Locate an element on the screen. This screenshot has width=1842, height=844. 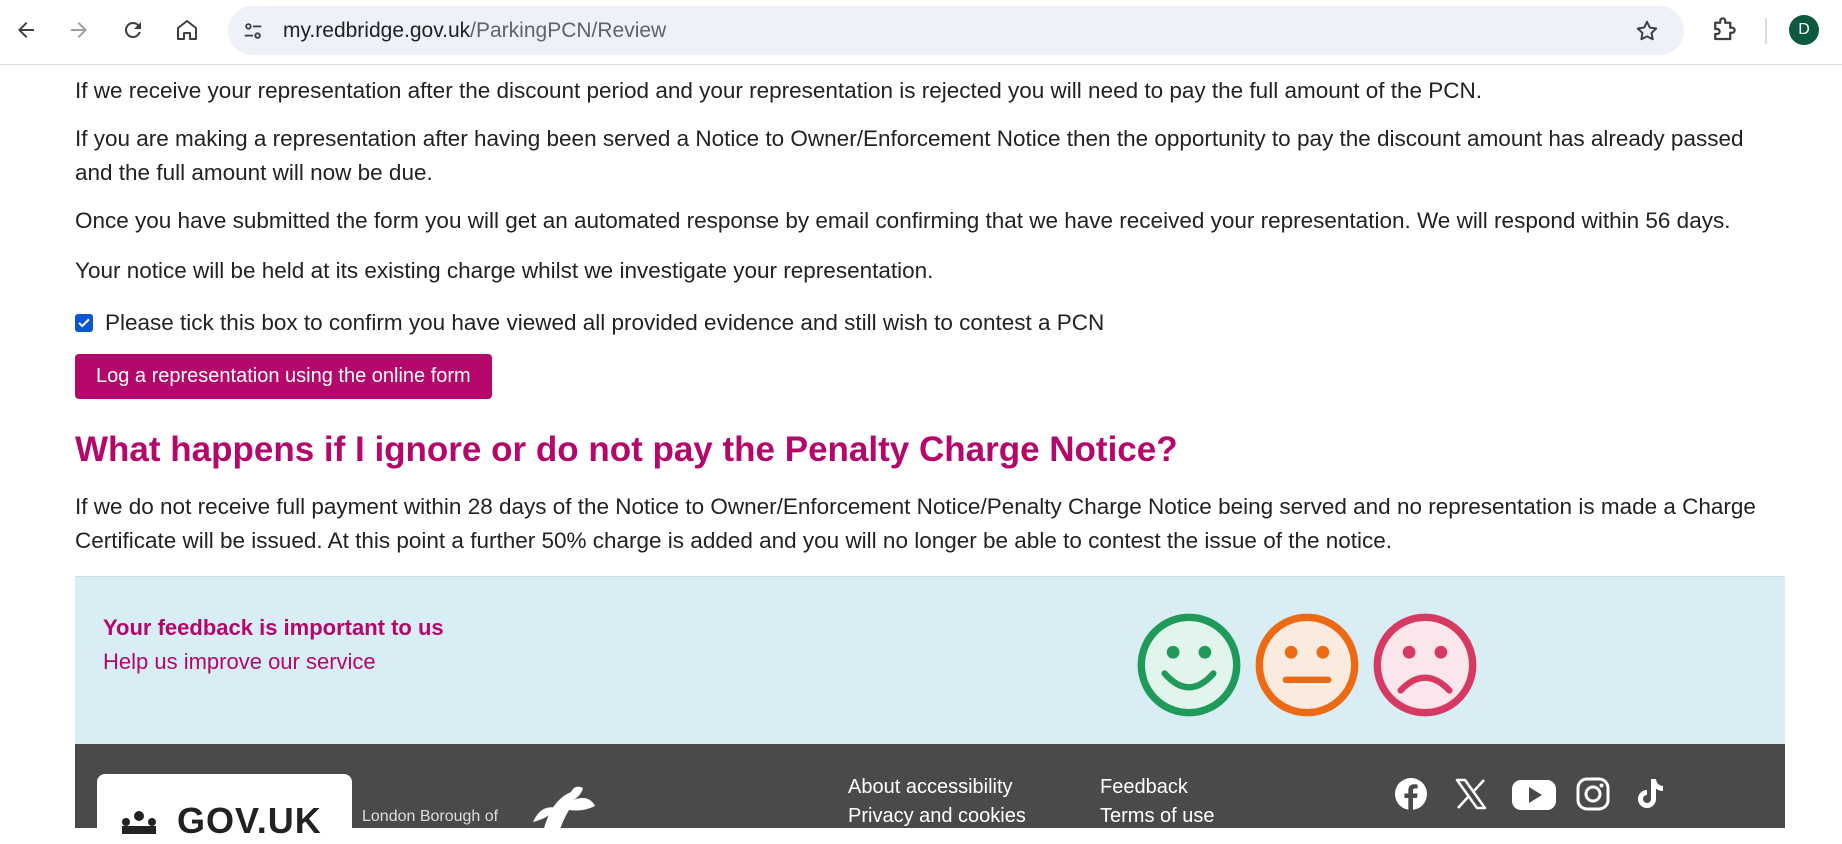
url-text: my.redbridge.gov.uk/ParkingPCN/Review is located at coordinates (474, 31).